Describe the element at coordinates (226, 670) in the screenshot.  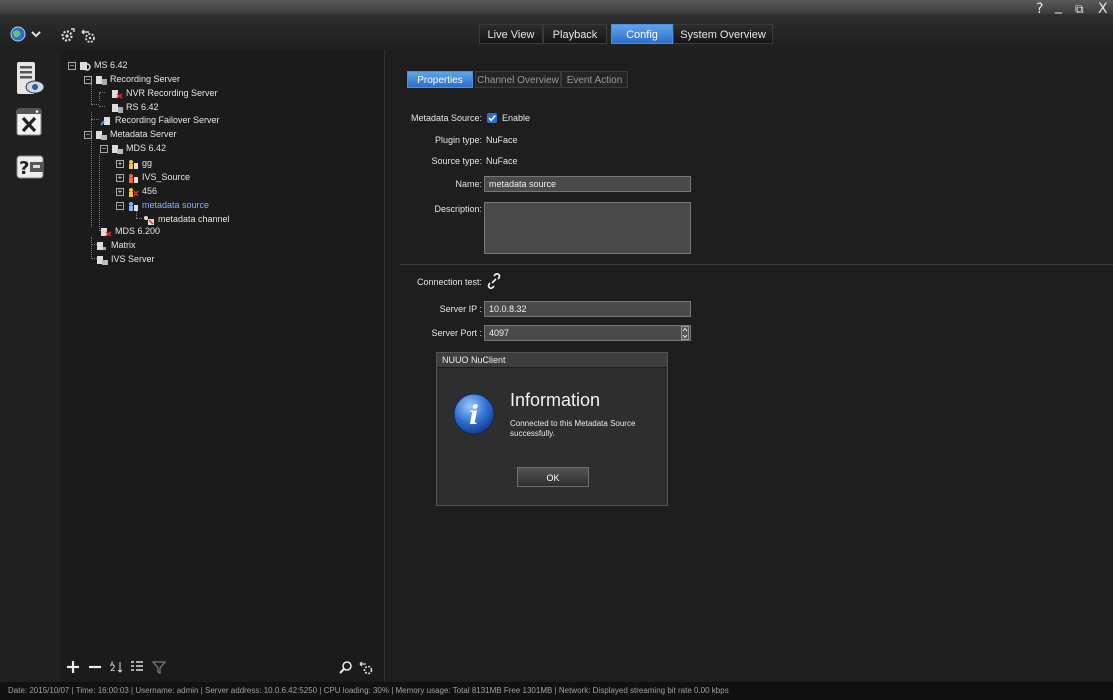
I see `tree-toolbar: 2A` at that location.